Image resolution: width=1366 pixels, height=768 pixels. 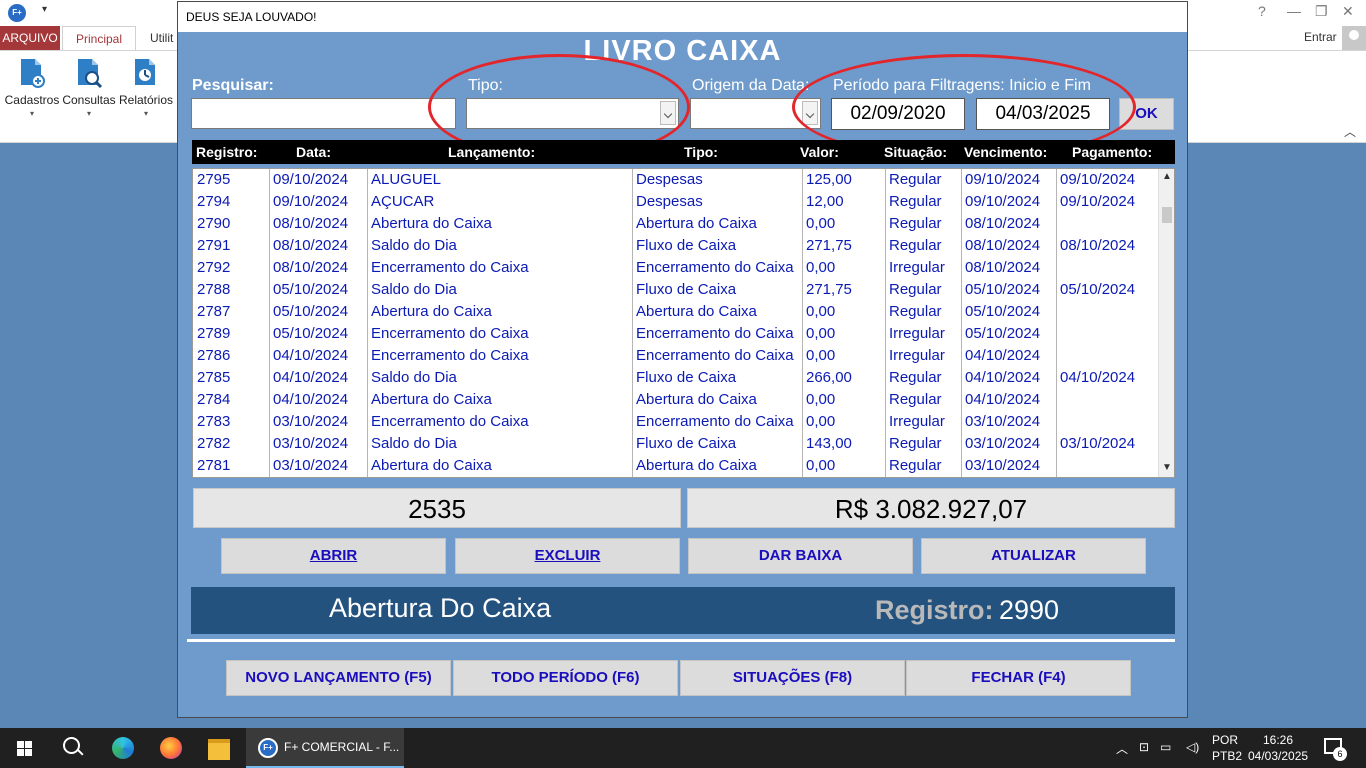 I want to click on cell-registro: 2795, so click(x=214, y=179).